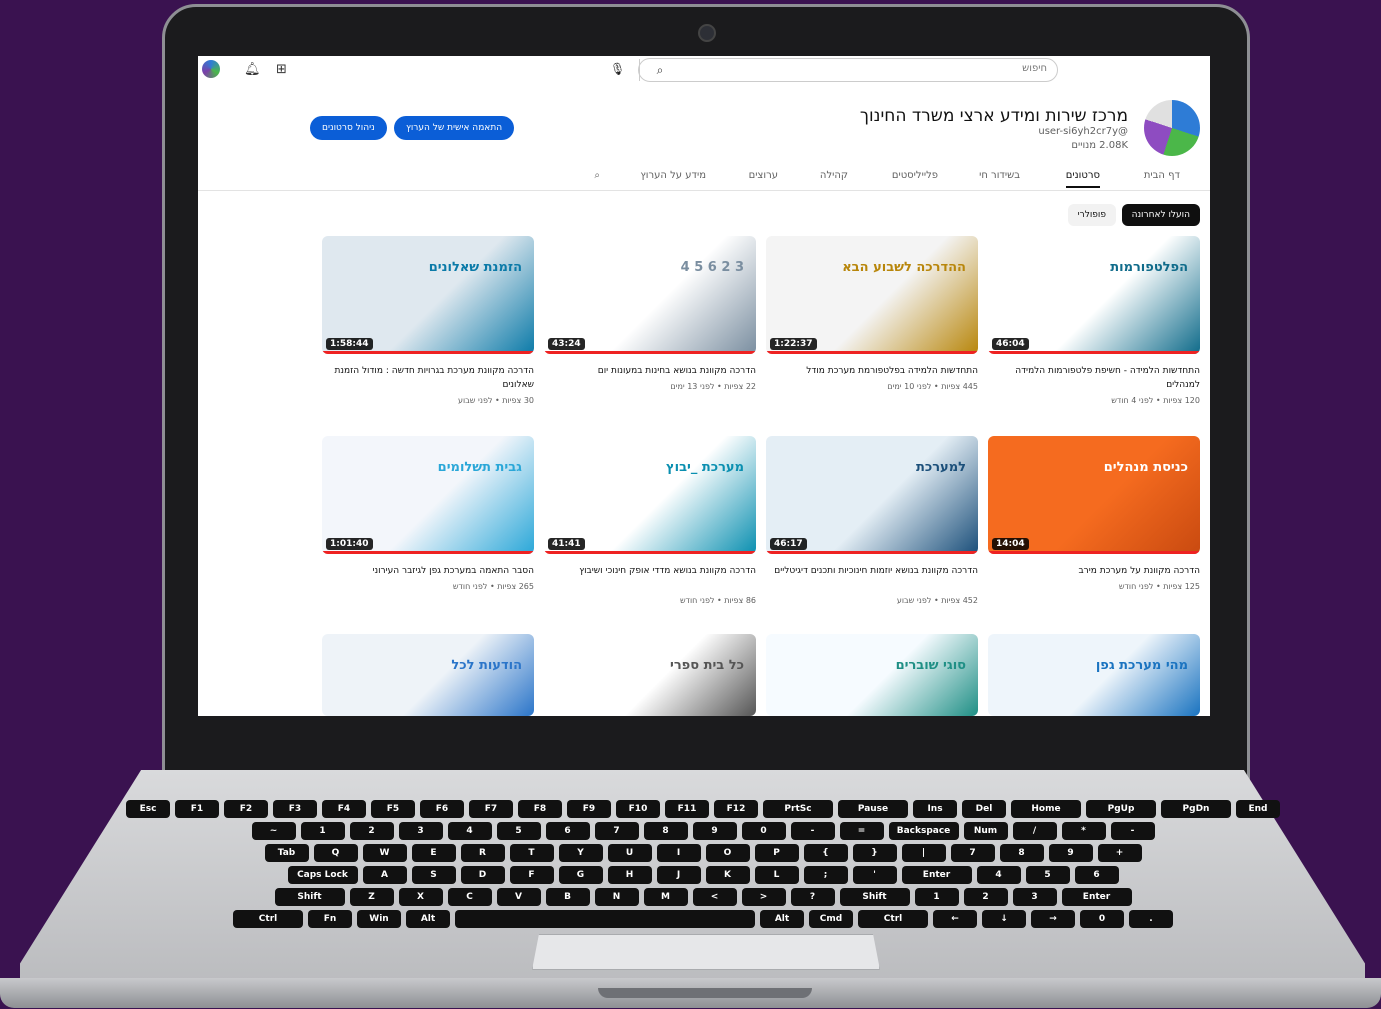 The width and height of the screenshot is (1381, 1009). What do you see at coordinates (713, 386) in the screenshot?
I see `video-meta: 22 צפיות • לפני 13 ימים` at bounding box center [713, 386].